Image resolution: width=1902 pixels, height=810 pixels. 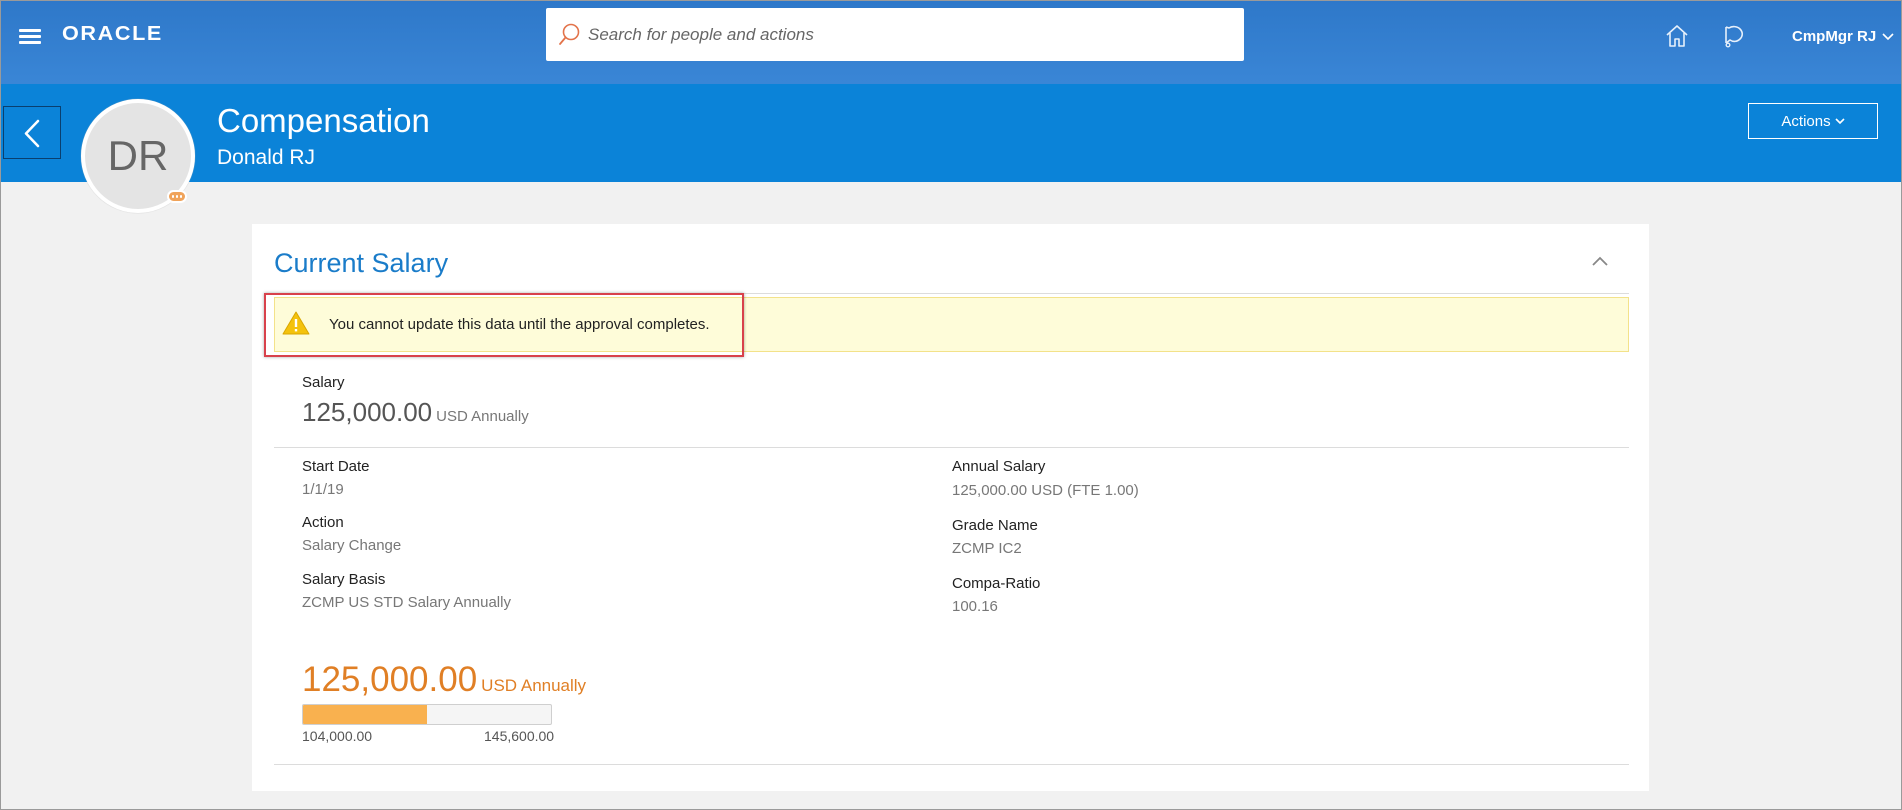 I want to click on range-salary-value: 125,000.00, so click(x=390, y=679).